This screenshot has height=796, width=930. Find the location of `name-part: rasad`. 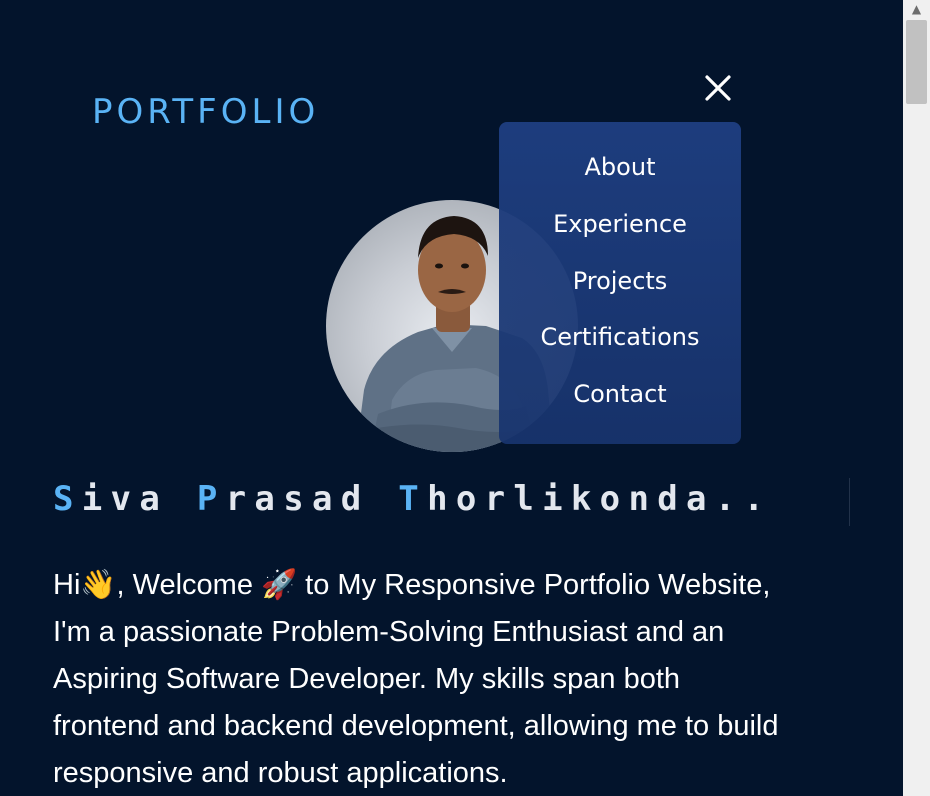

name-part: rasad is located at coordinates (312, 499).